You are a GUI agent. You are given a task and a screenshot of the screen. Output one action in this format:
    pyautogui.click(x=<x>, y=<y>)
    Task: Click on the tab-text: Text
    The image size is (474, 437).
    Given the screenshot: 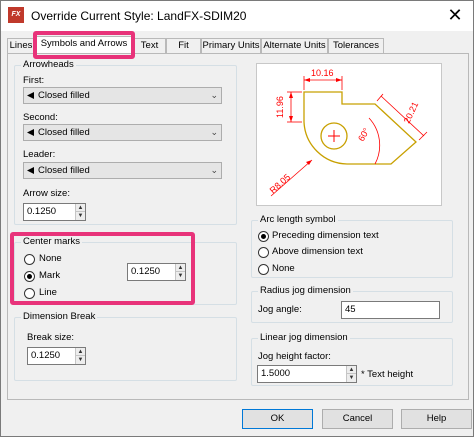 What is the action you would take?
    pyautogui.click(x=149, y=45)
    